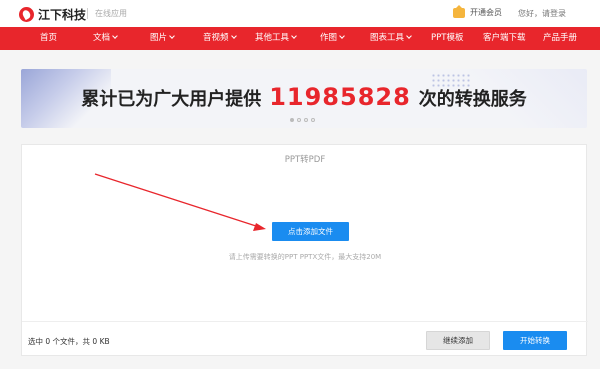  I want to click on nav-label: 文档, so click(102, 38).